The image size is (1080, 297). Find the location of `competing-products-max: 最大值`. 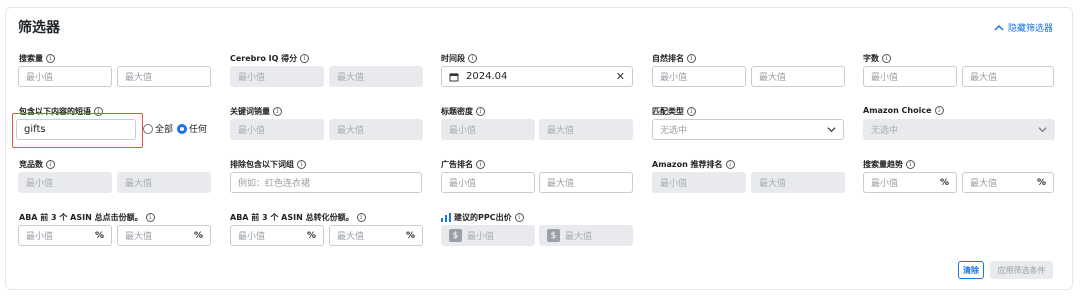

competing-products-max: 最大值 is located at coordinates (164, 182).